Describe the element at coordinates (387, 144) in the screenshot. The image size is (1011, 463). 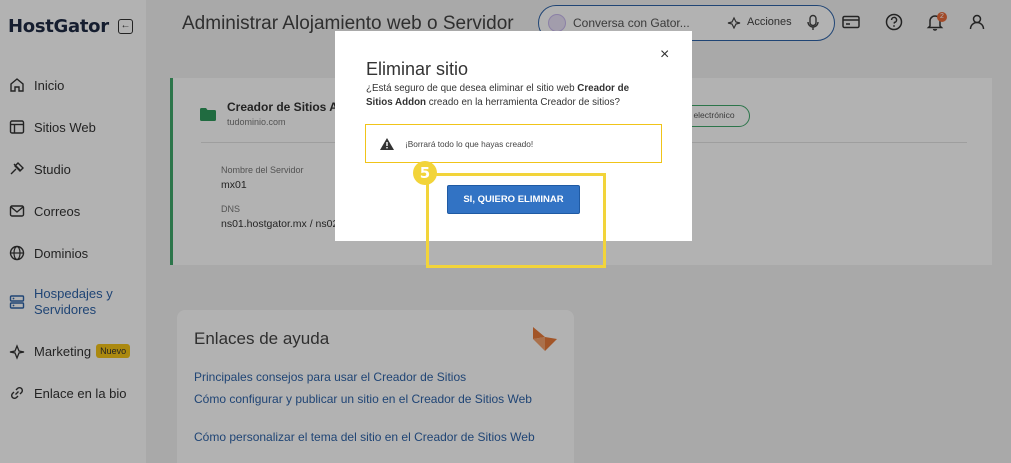
I see `warning-icon` at that location.